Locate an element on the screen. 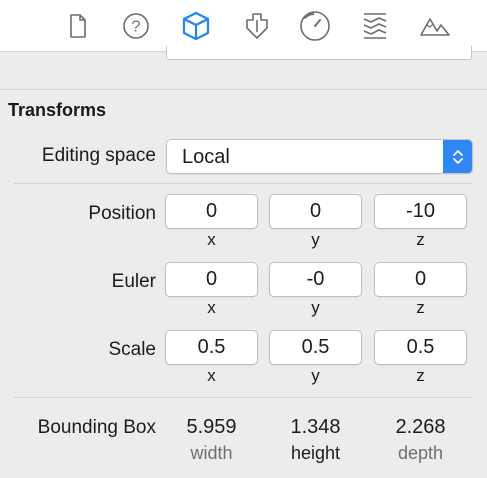 The height and width of the screenshot is (478, 487). help-icon: ? is located at coordinates (136, 26).